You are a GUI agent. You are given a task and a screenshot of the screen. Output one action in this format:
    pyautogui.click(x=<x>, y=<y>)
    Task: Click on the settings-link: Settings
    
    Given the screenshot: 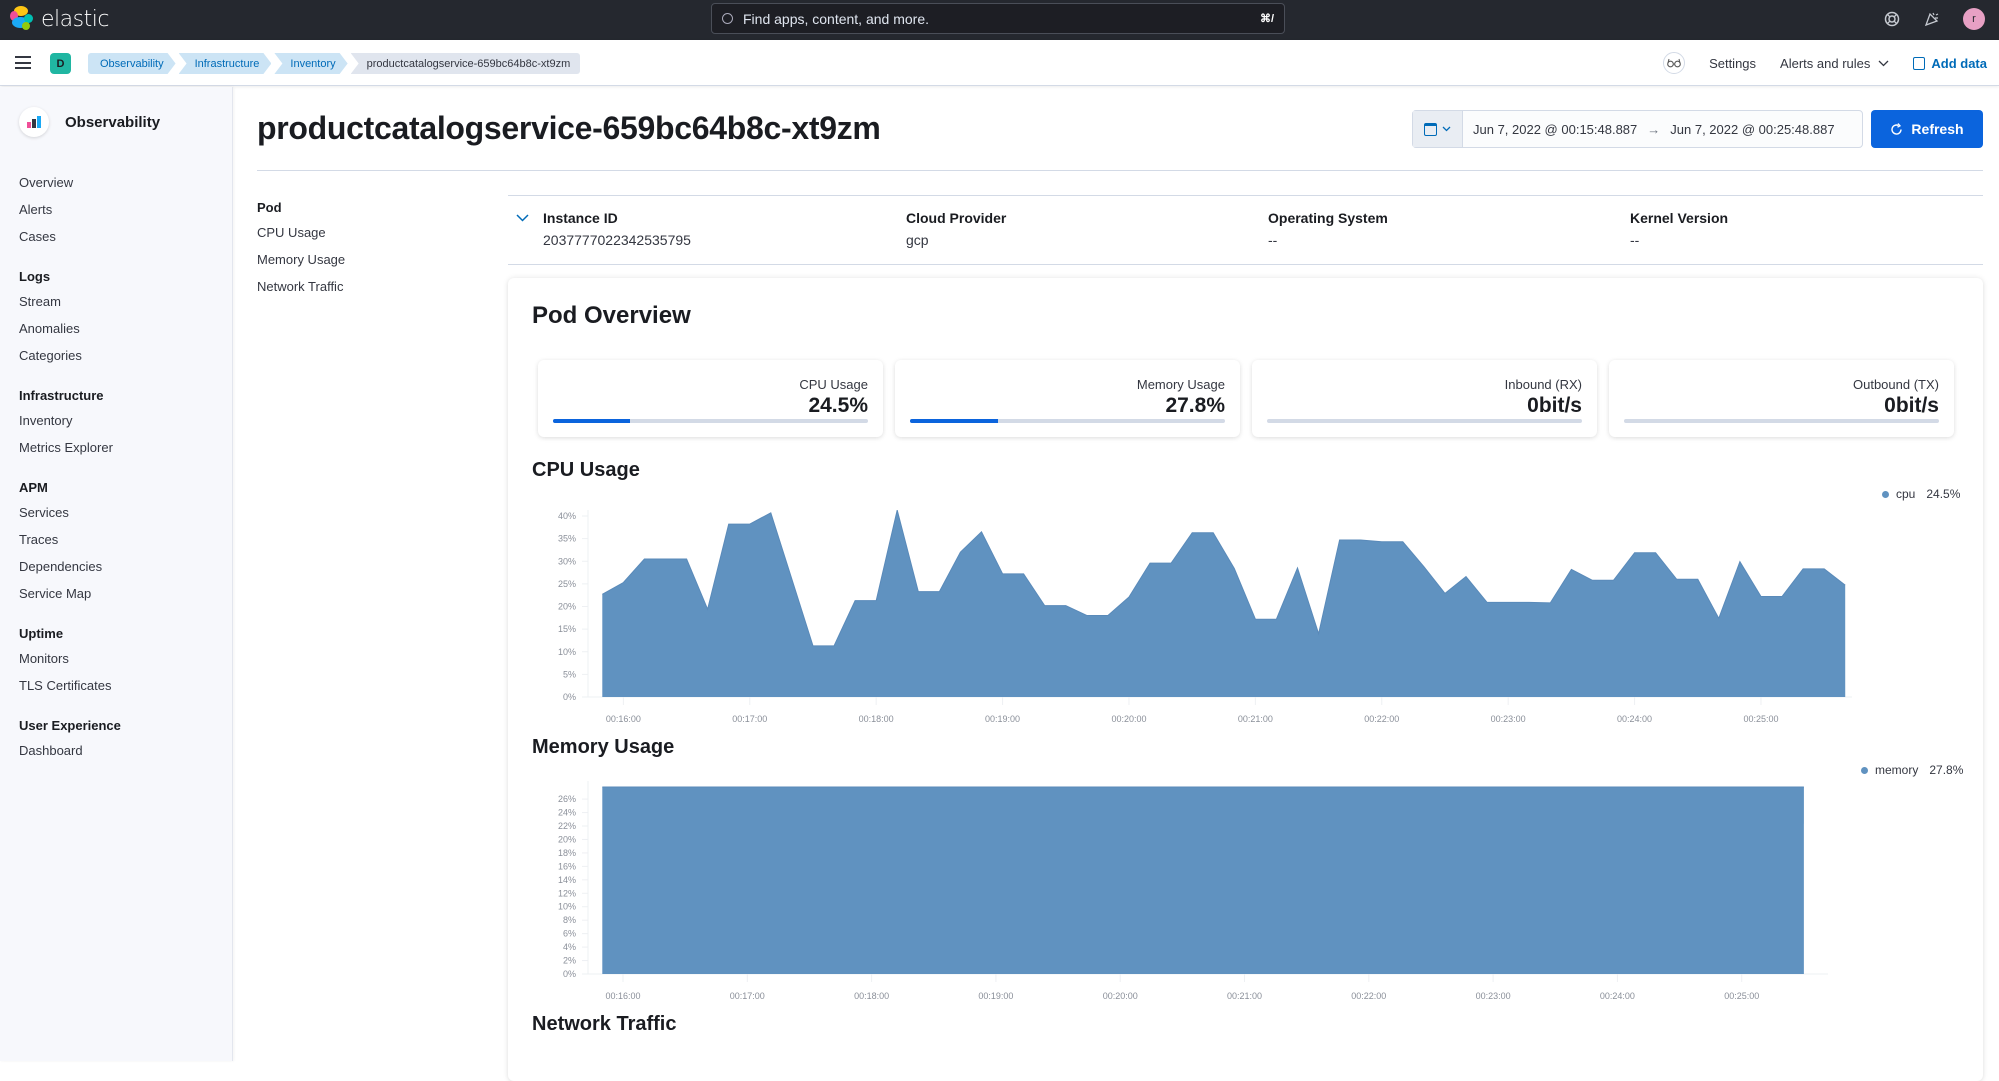 What is the action you would take?
    pyautogui.click(x=1732, y=63)
    